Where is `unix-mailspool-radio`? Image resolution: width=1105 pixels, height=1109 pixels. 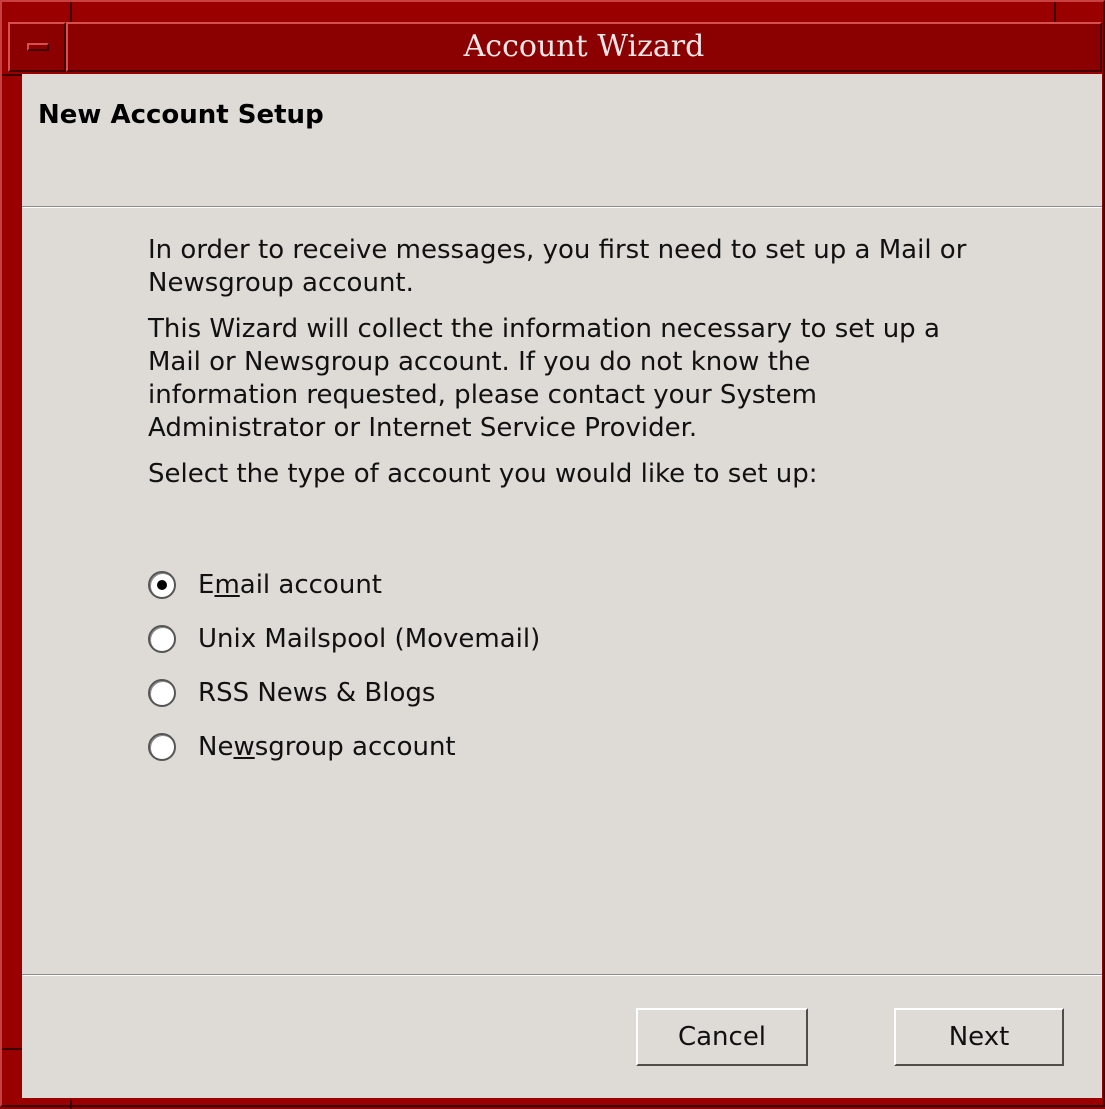 unix-mailspool-radio is located at coordinates (162, 639).